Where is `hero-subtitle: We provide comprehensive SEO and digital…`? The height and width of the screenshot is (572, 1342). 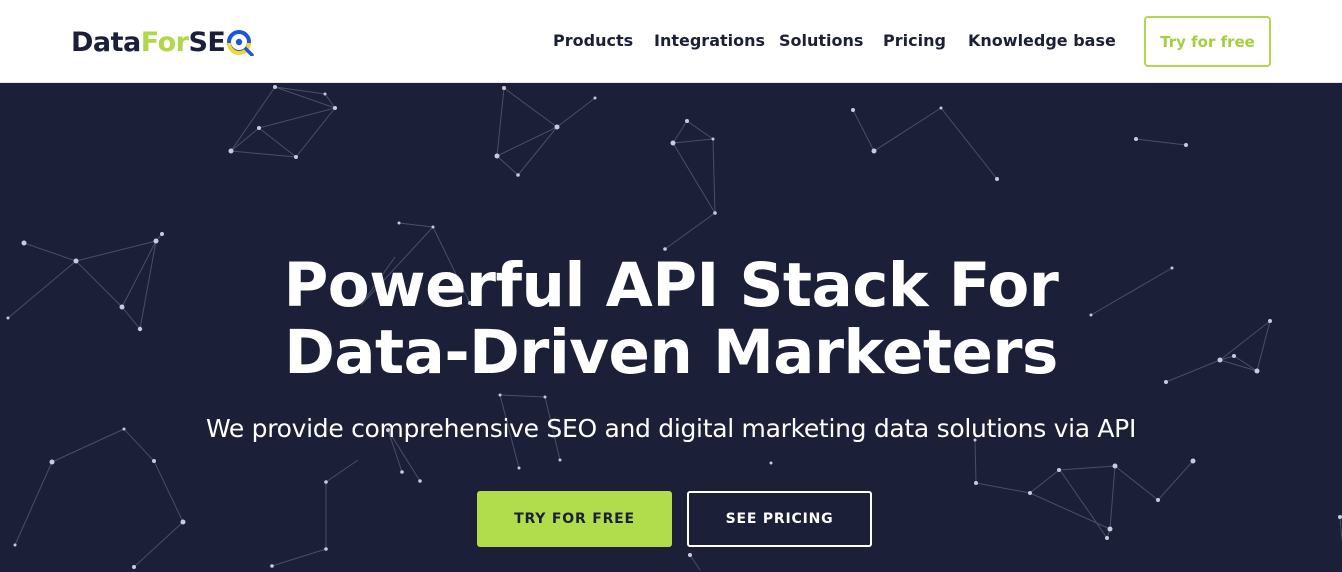
hero-subtitle: We provide comprehensive SEO and digital… is located at coordinates (671, 428).